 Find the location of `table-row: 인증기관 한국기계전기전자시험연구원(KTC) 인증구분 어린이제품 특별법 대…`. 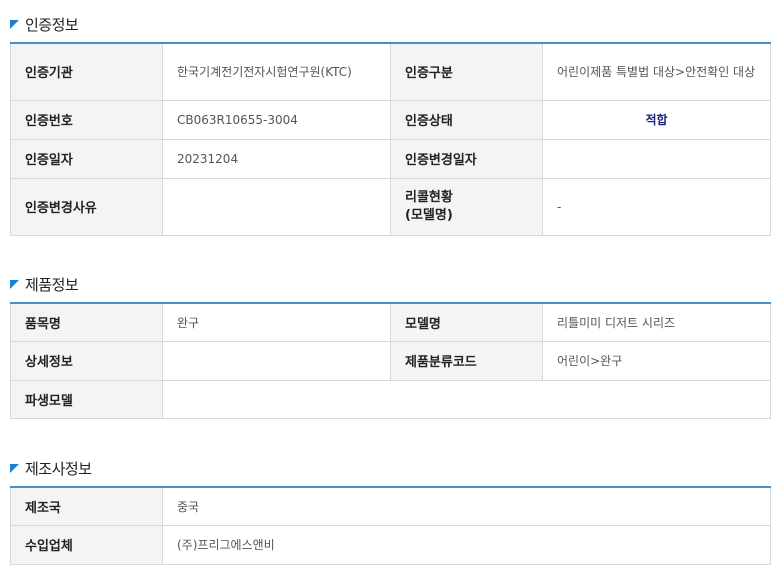

table-row: 인증기관 한국기계전기전자시험연구원(KTC) 인증구분 어린이제품 특별법 대… is located at coordinates (390, 71).